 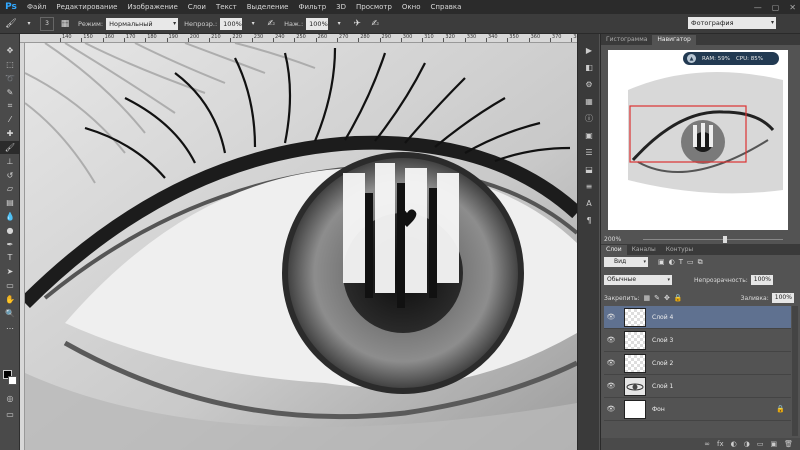 I want to click on pressure-input: 100%, so click(x=317, y=23).